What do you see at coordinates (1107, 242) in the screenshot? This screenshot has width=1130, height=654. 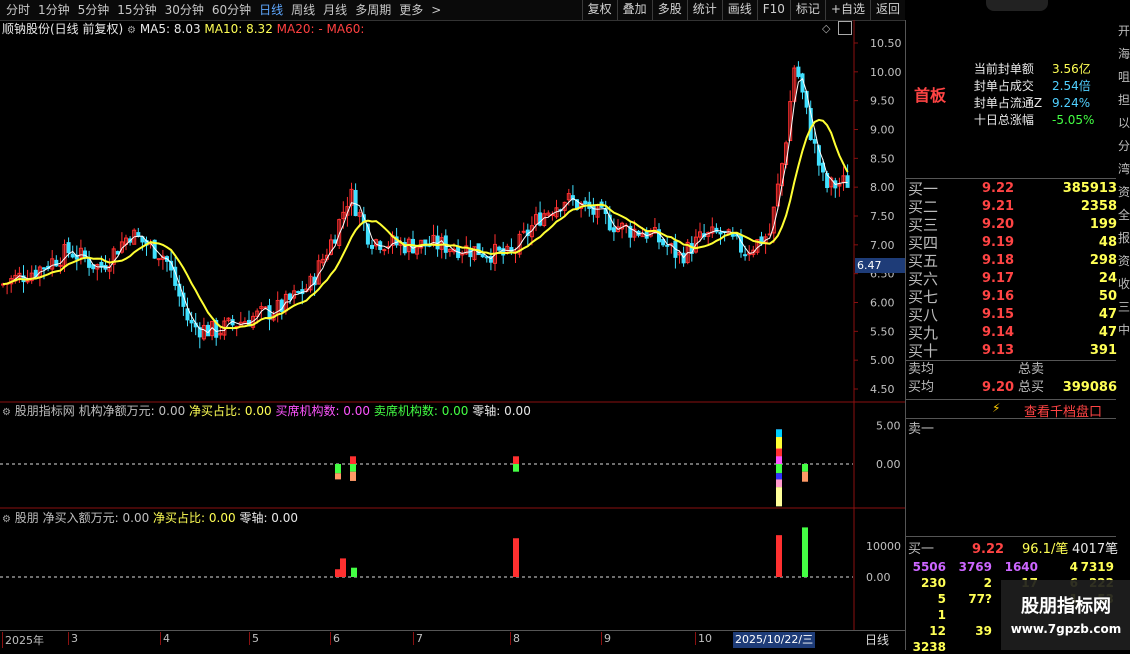 I see `bid-volume: 48` at bounding box center [1107, 242].